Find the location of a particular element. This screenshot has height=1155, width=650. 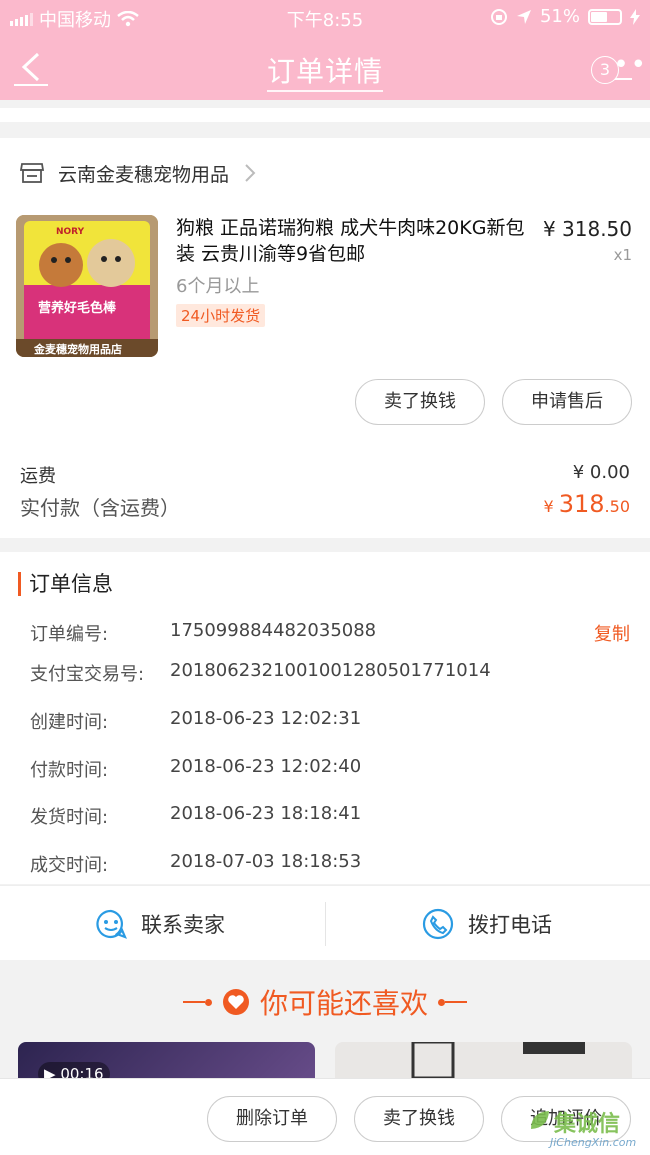

shipped-time-value: 2018-06-23 18:18:41 is located at coordinates (266, 813).